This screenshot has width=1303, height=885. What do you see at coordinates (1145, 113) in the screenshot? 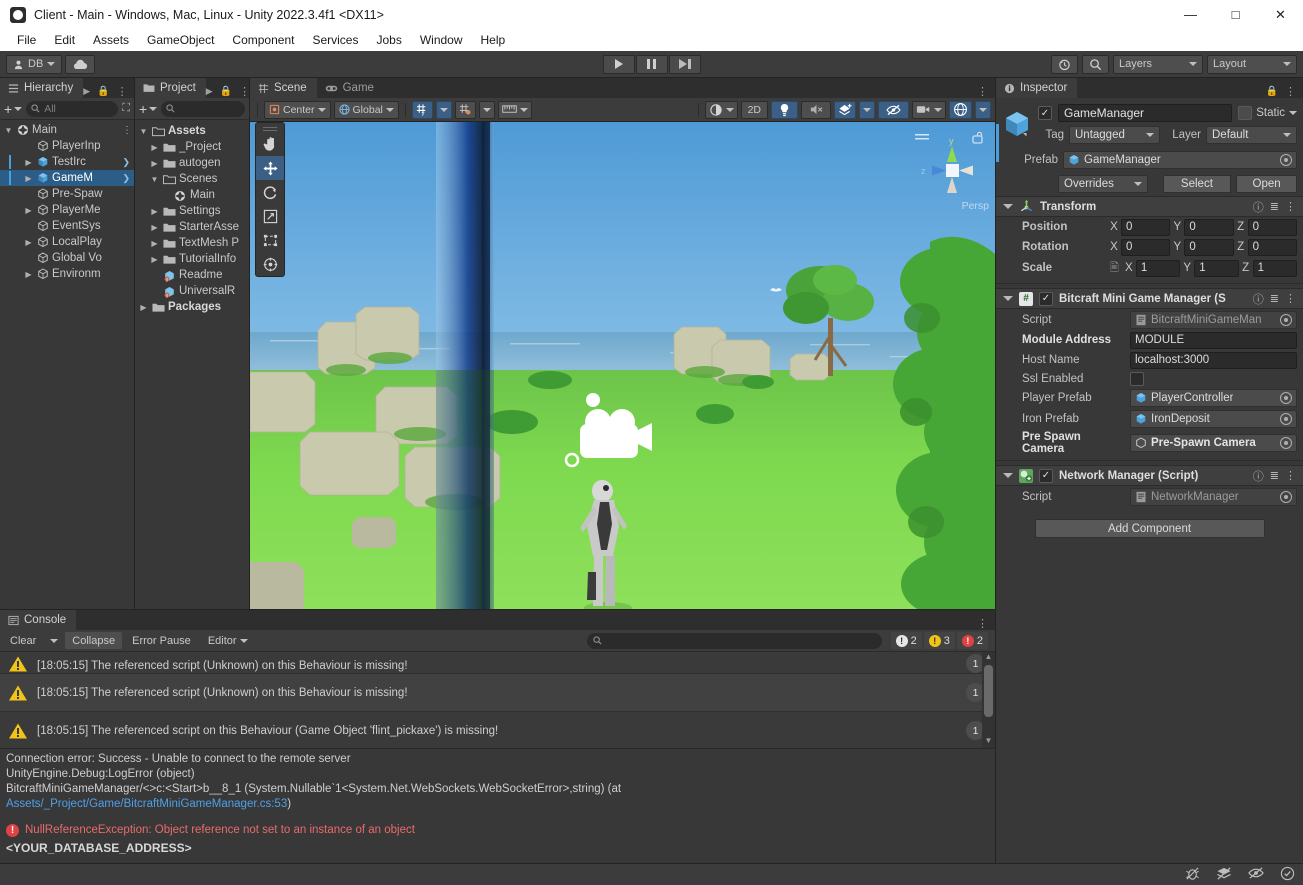
I see `gameobject-name-input: GameManager` at bounding box center [1145, 113].